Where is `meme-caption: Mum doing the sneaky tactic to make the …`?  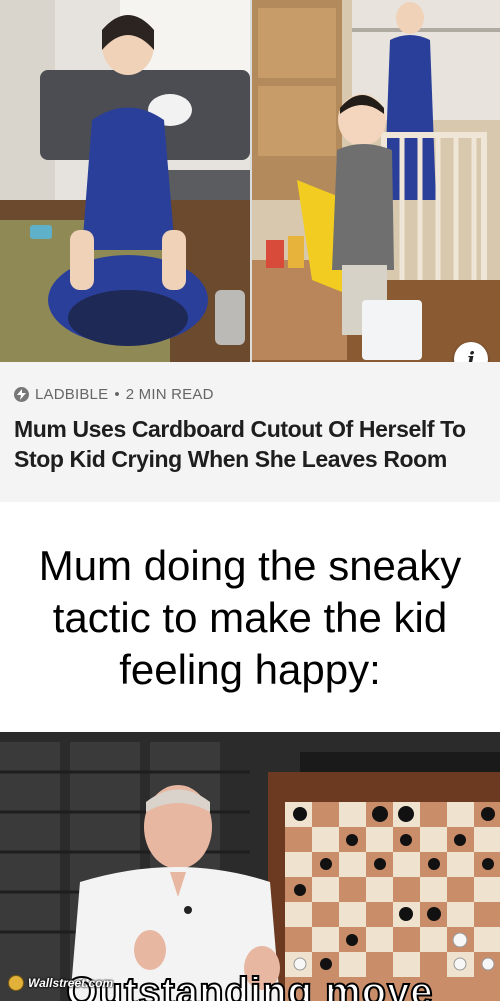 meme-caption: Mum doing the sneaky tactic to make the … is located at coordinates (250, 617).